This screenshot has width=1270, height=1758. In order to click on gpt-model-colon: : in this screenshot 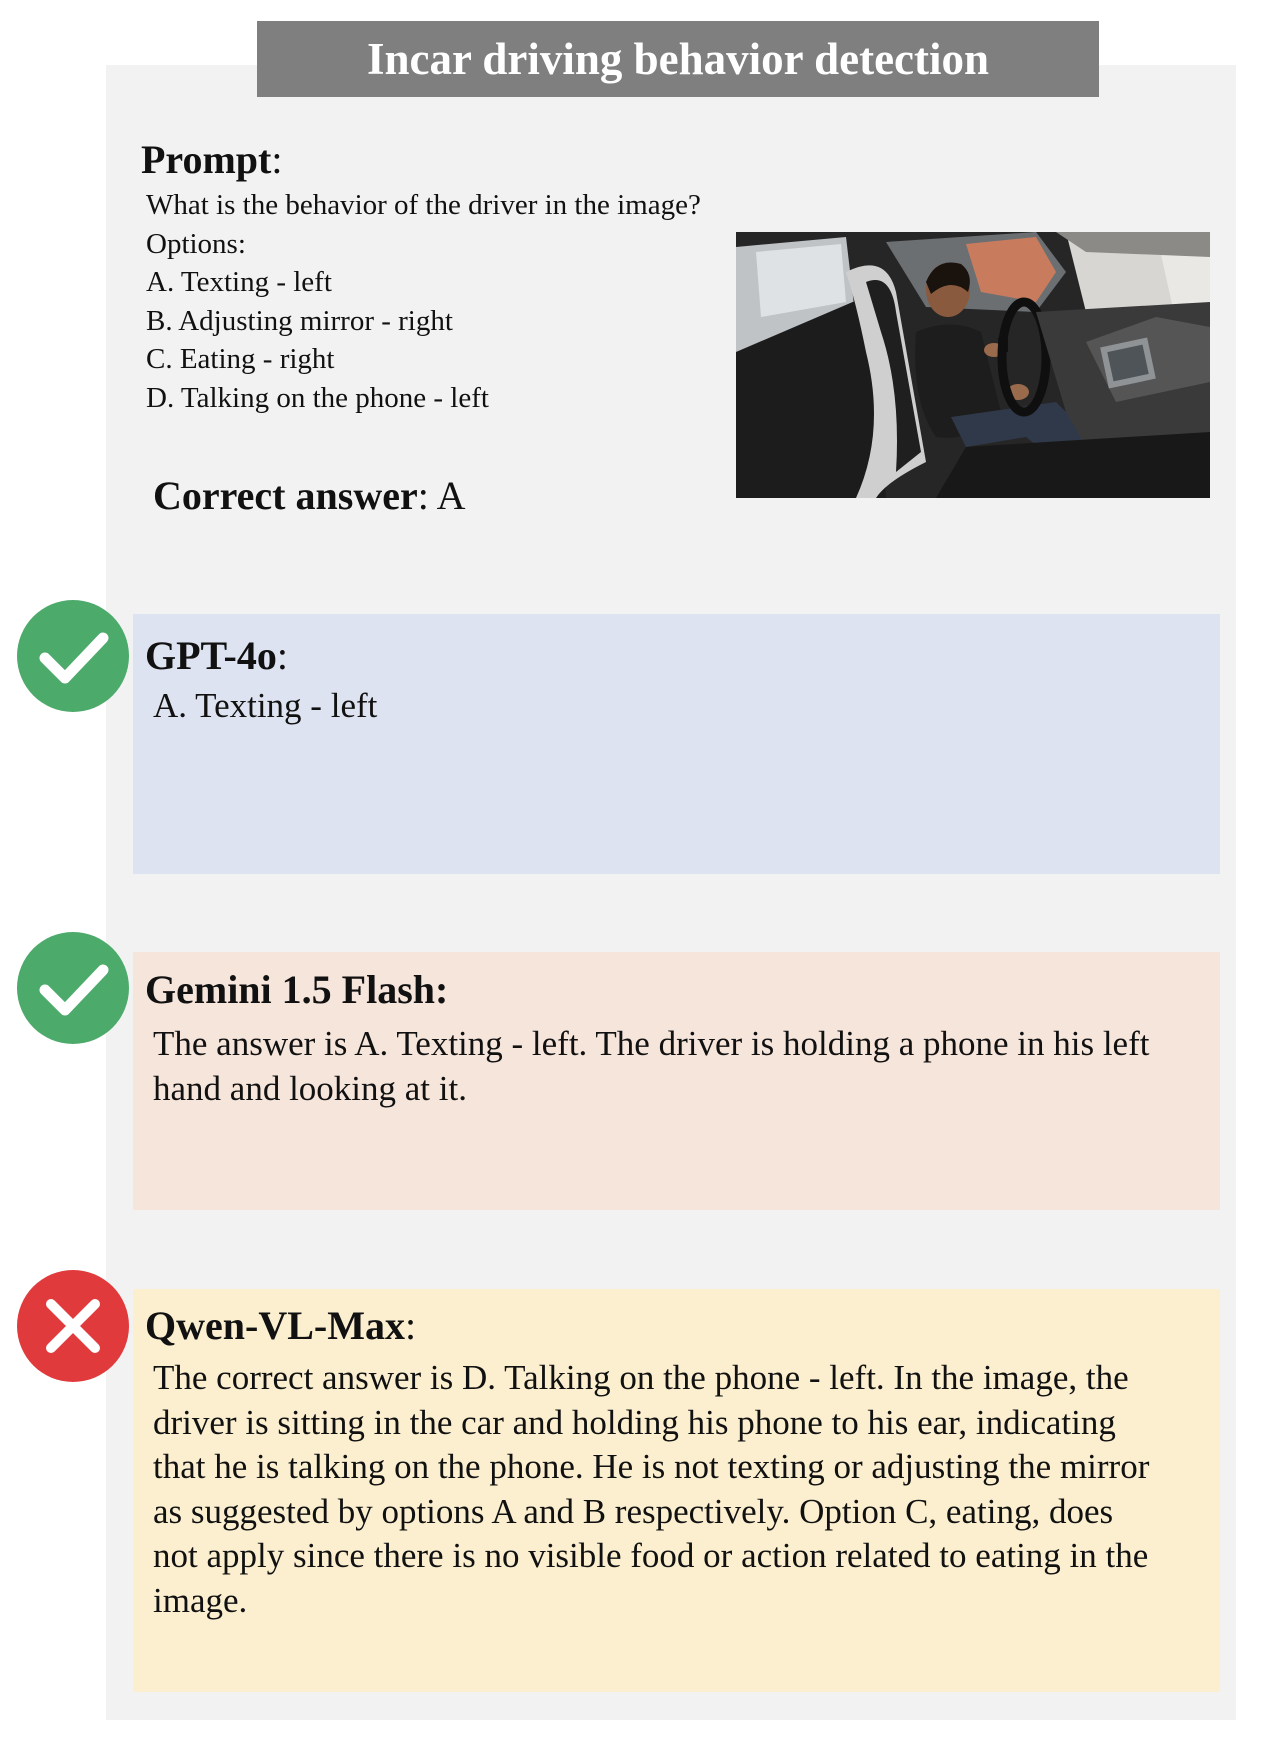, I will do `click(282, 655)`.